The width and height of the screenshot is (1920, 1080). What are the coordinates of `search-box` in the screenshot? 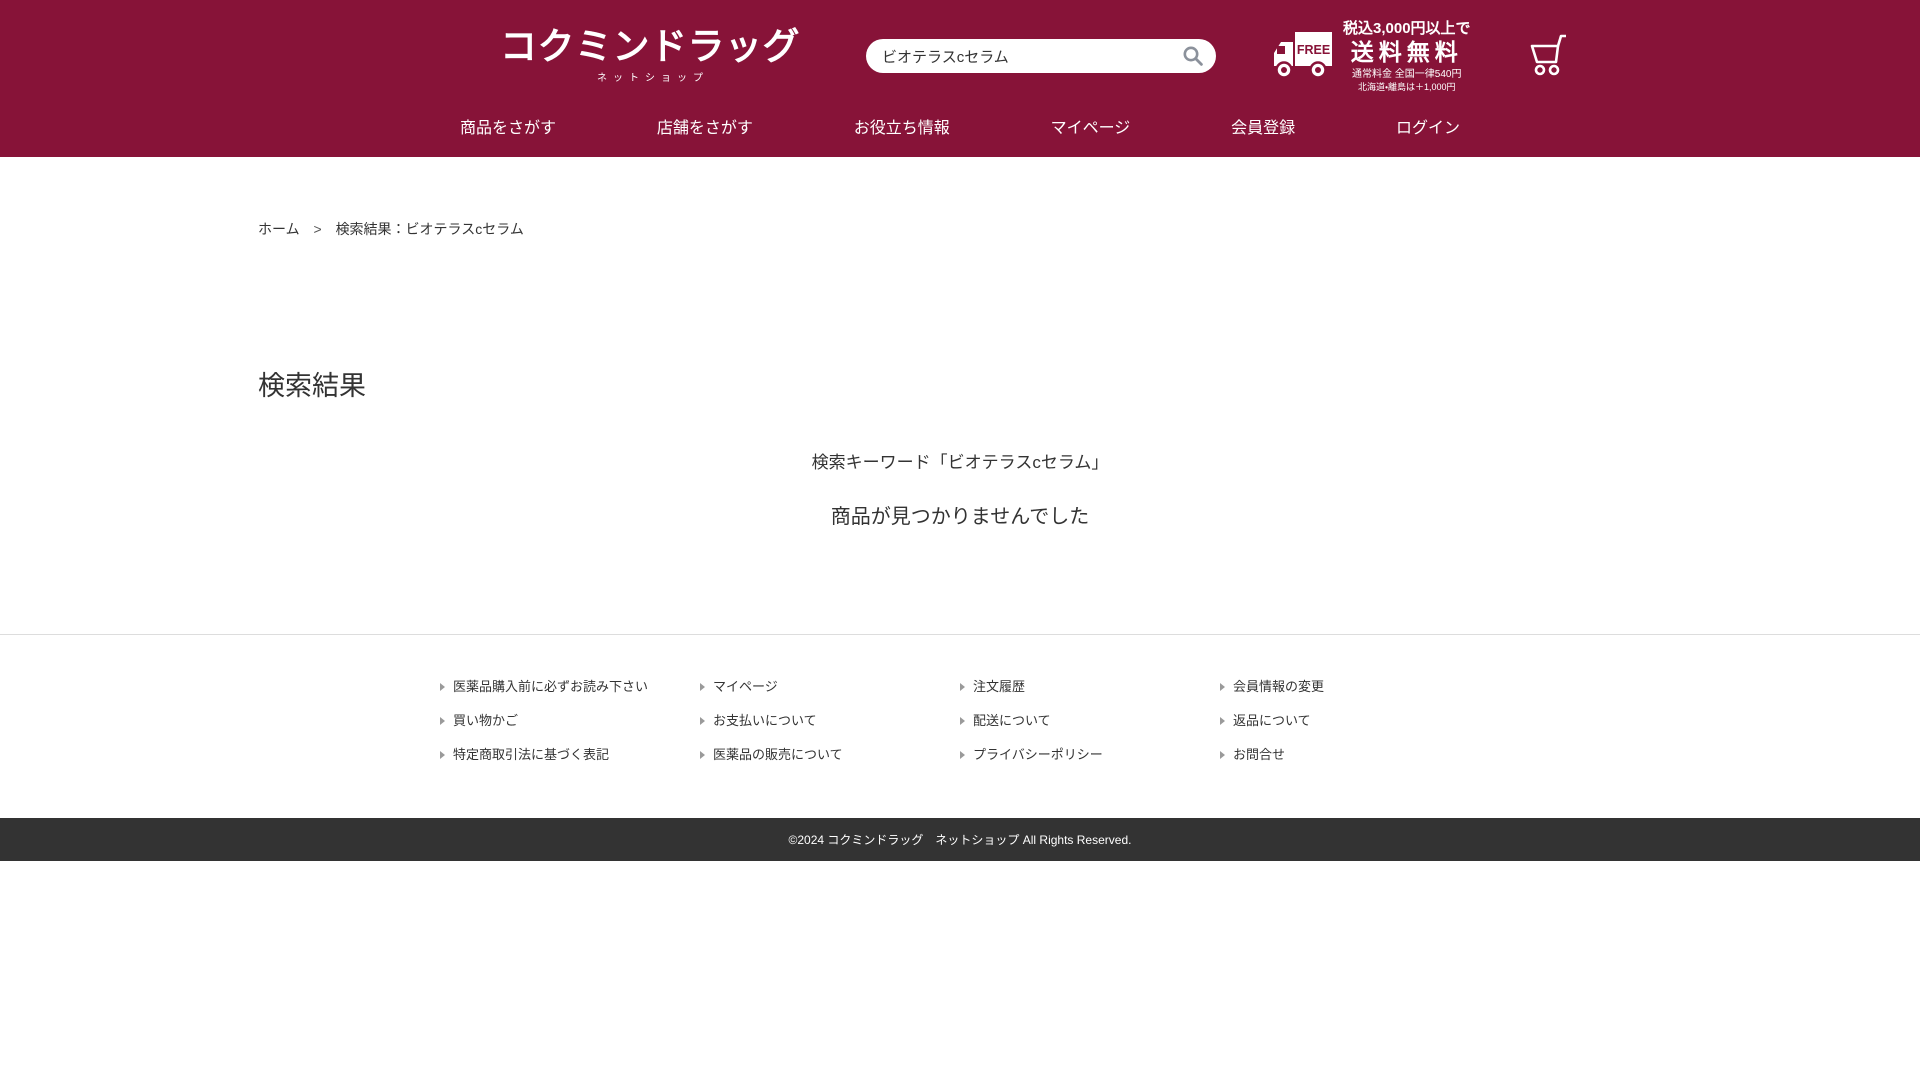 It's located at (1041, 56).